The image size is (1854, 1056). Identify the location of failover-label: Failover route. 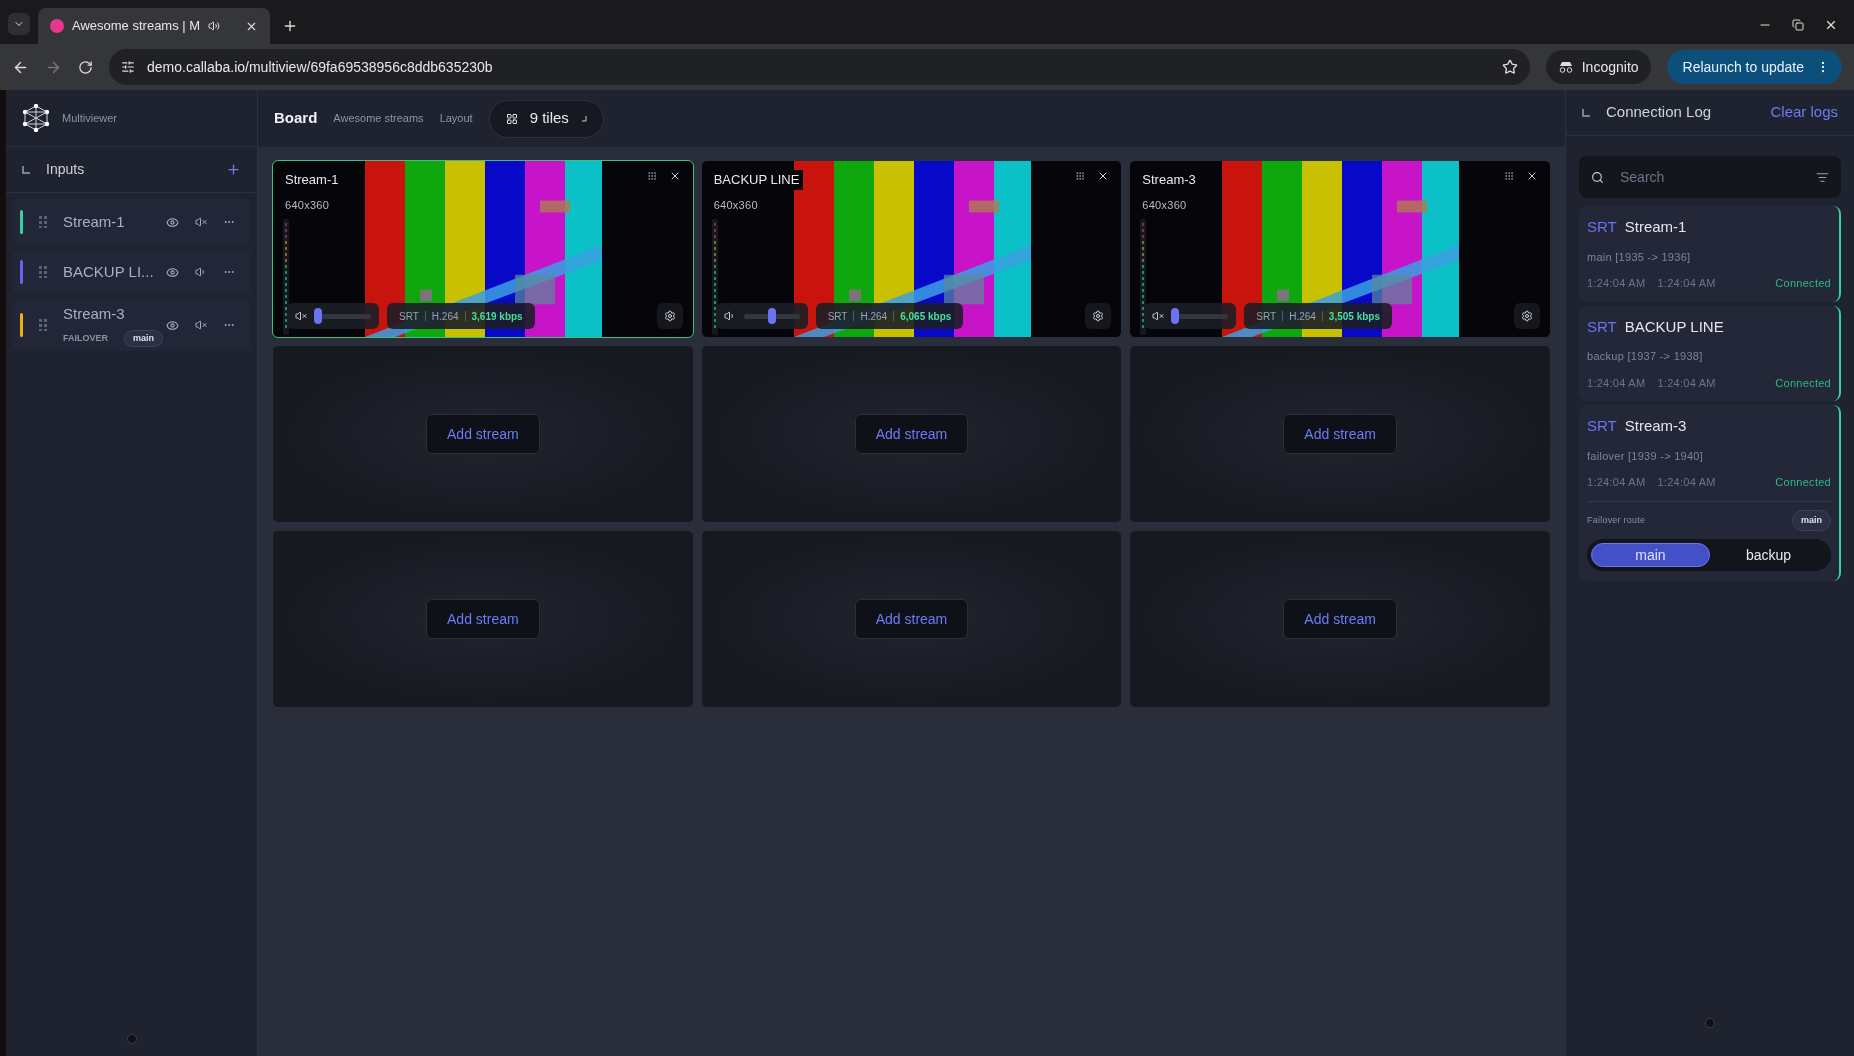
(1616, 520).